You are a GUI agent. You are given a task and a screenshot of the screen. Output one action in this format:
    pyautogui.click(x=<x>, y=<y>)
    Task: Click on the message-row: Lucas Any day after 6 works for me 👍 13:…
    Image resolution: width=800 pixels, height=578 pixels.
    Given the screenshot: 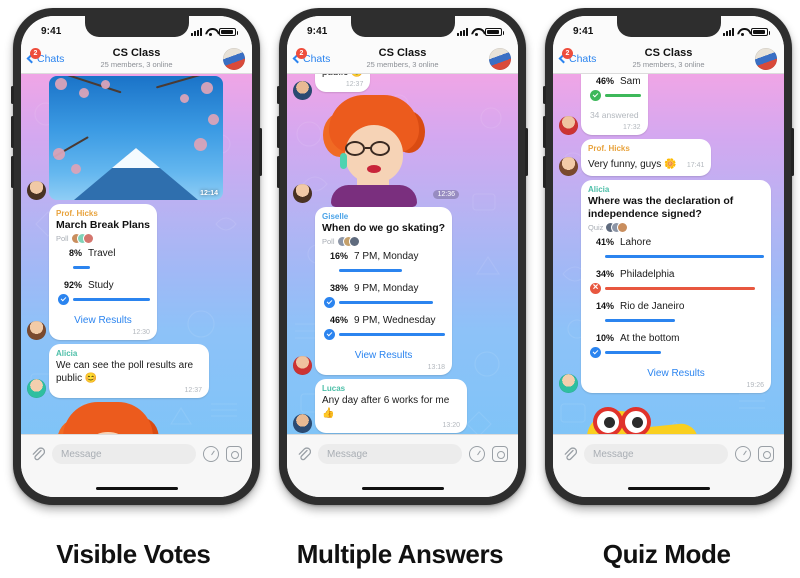 What is the action you would take?
    pyautogui.click(x=402, y=406)
    